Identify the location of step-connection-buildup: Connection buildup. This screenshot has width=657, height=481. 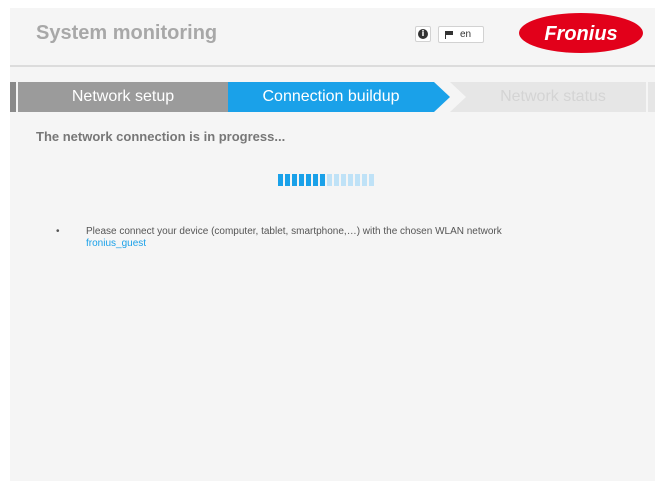
(339, 97).